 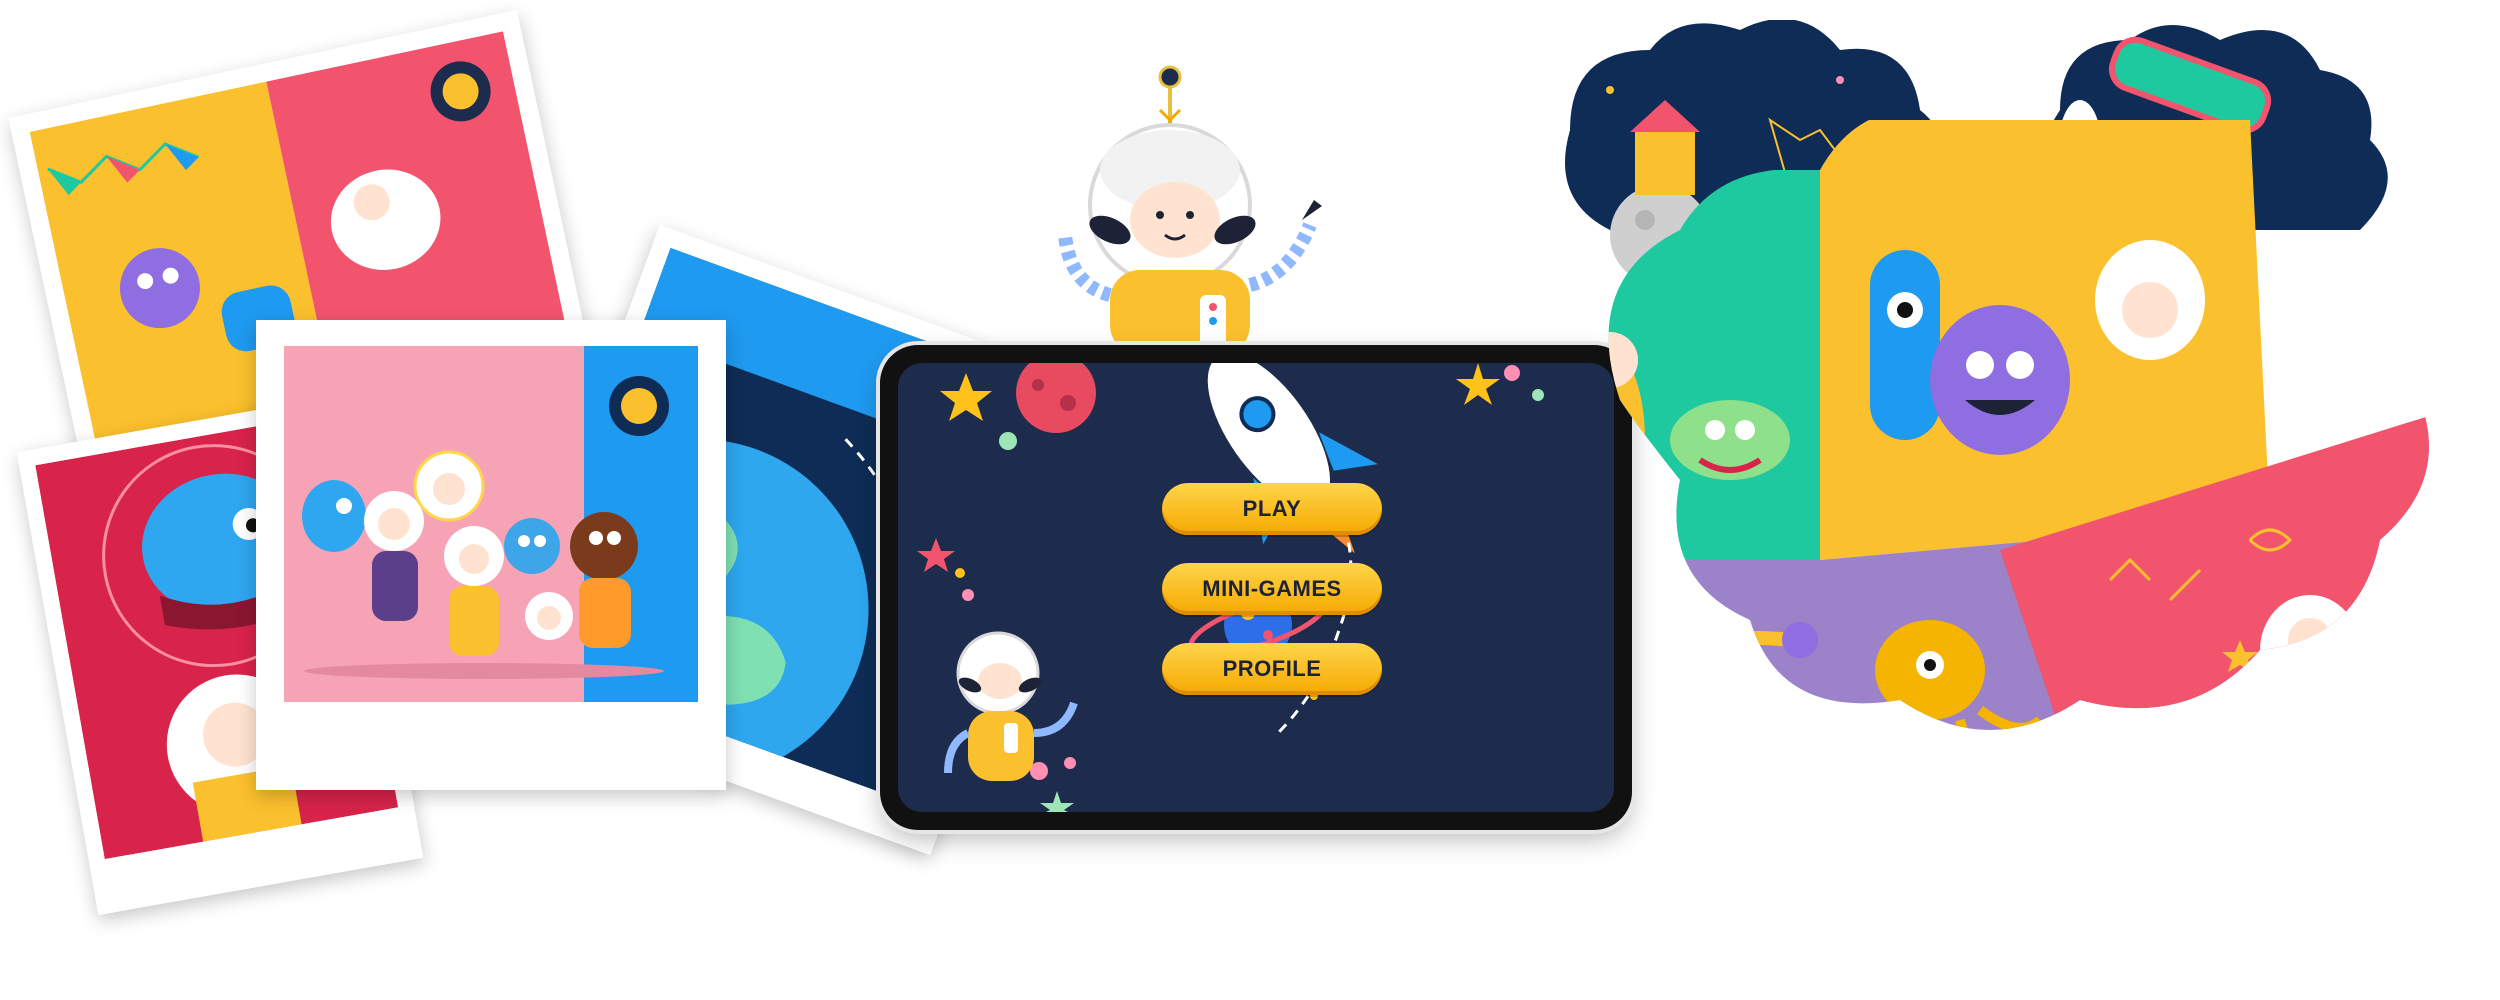 What do you see at coordinates (1272, 589) in the screenshot?
I see `mini-games-button: MINI-GAMES` at bounding box center [1272, 589].